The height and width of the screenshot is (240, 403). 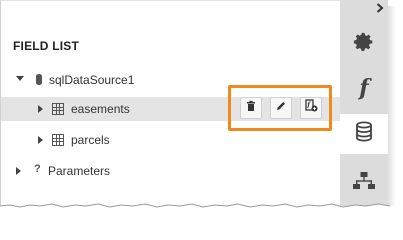 I want to click on settings-tab, so click(x=364, y=44).